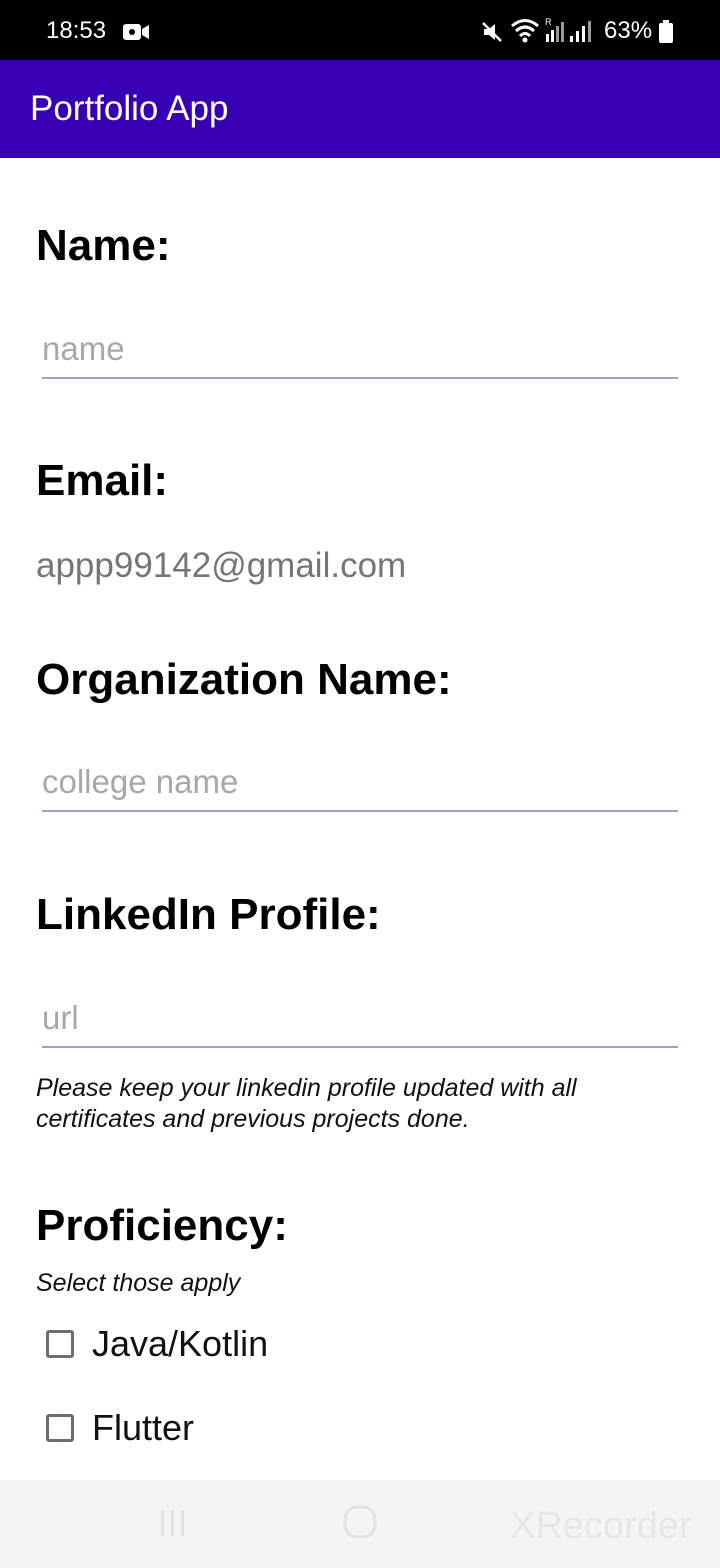 The width and height of the screenshot is (720, 1568). What do you see at coordinates (525, 31) in the screenshot?
I see `wifi-icon` at bounding box center [525, 31].